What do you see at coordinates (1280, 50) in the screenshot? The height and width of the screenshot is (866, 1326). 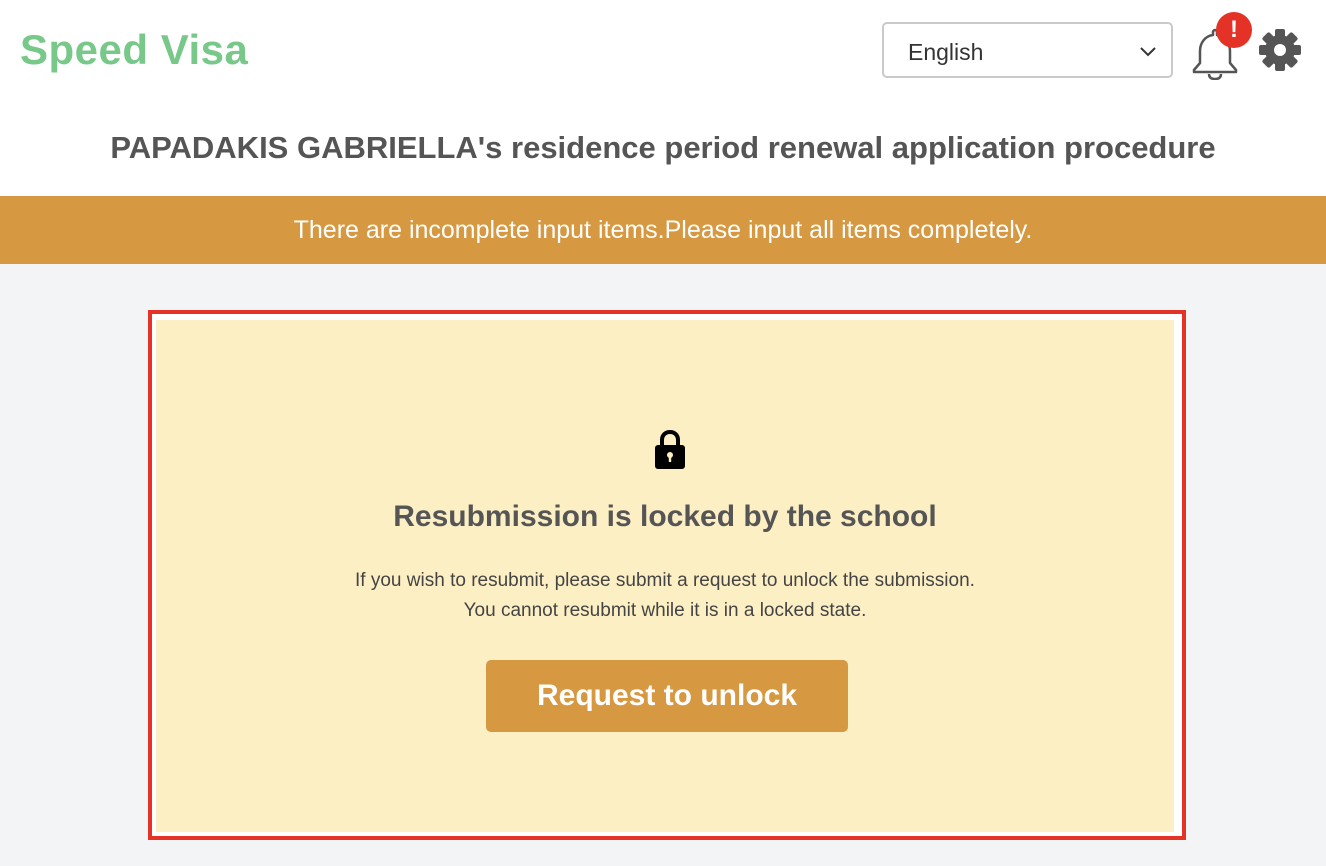 I see `gear-icon` at bounding box center [1280, 50].